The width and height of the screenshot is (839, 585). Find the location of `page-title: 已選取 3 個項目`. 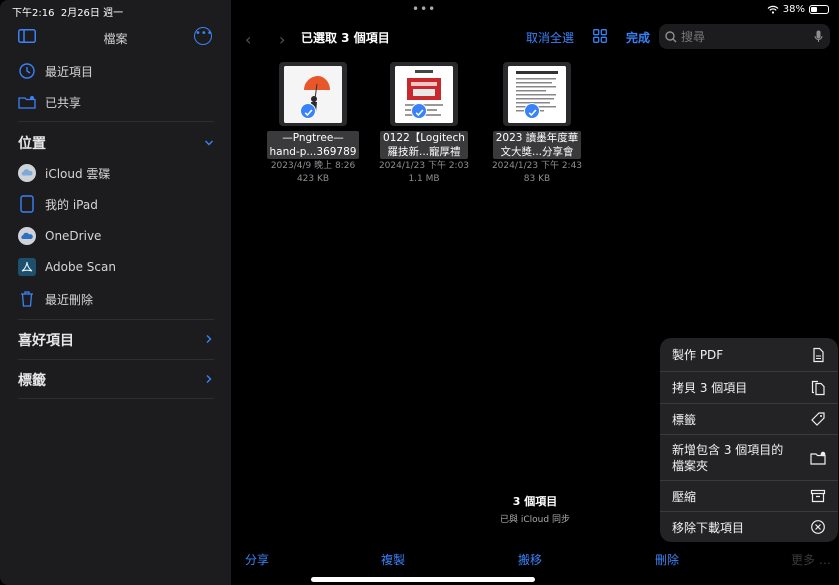

page-title: 已選取 3 個項目 is located at coordinates (345, 38).